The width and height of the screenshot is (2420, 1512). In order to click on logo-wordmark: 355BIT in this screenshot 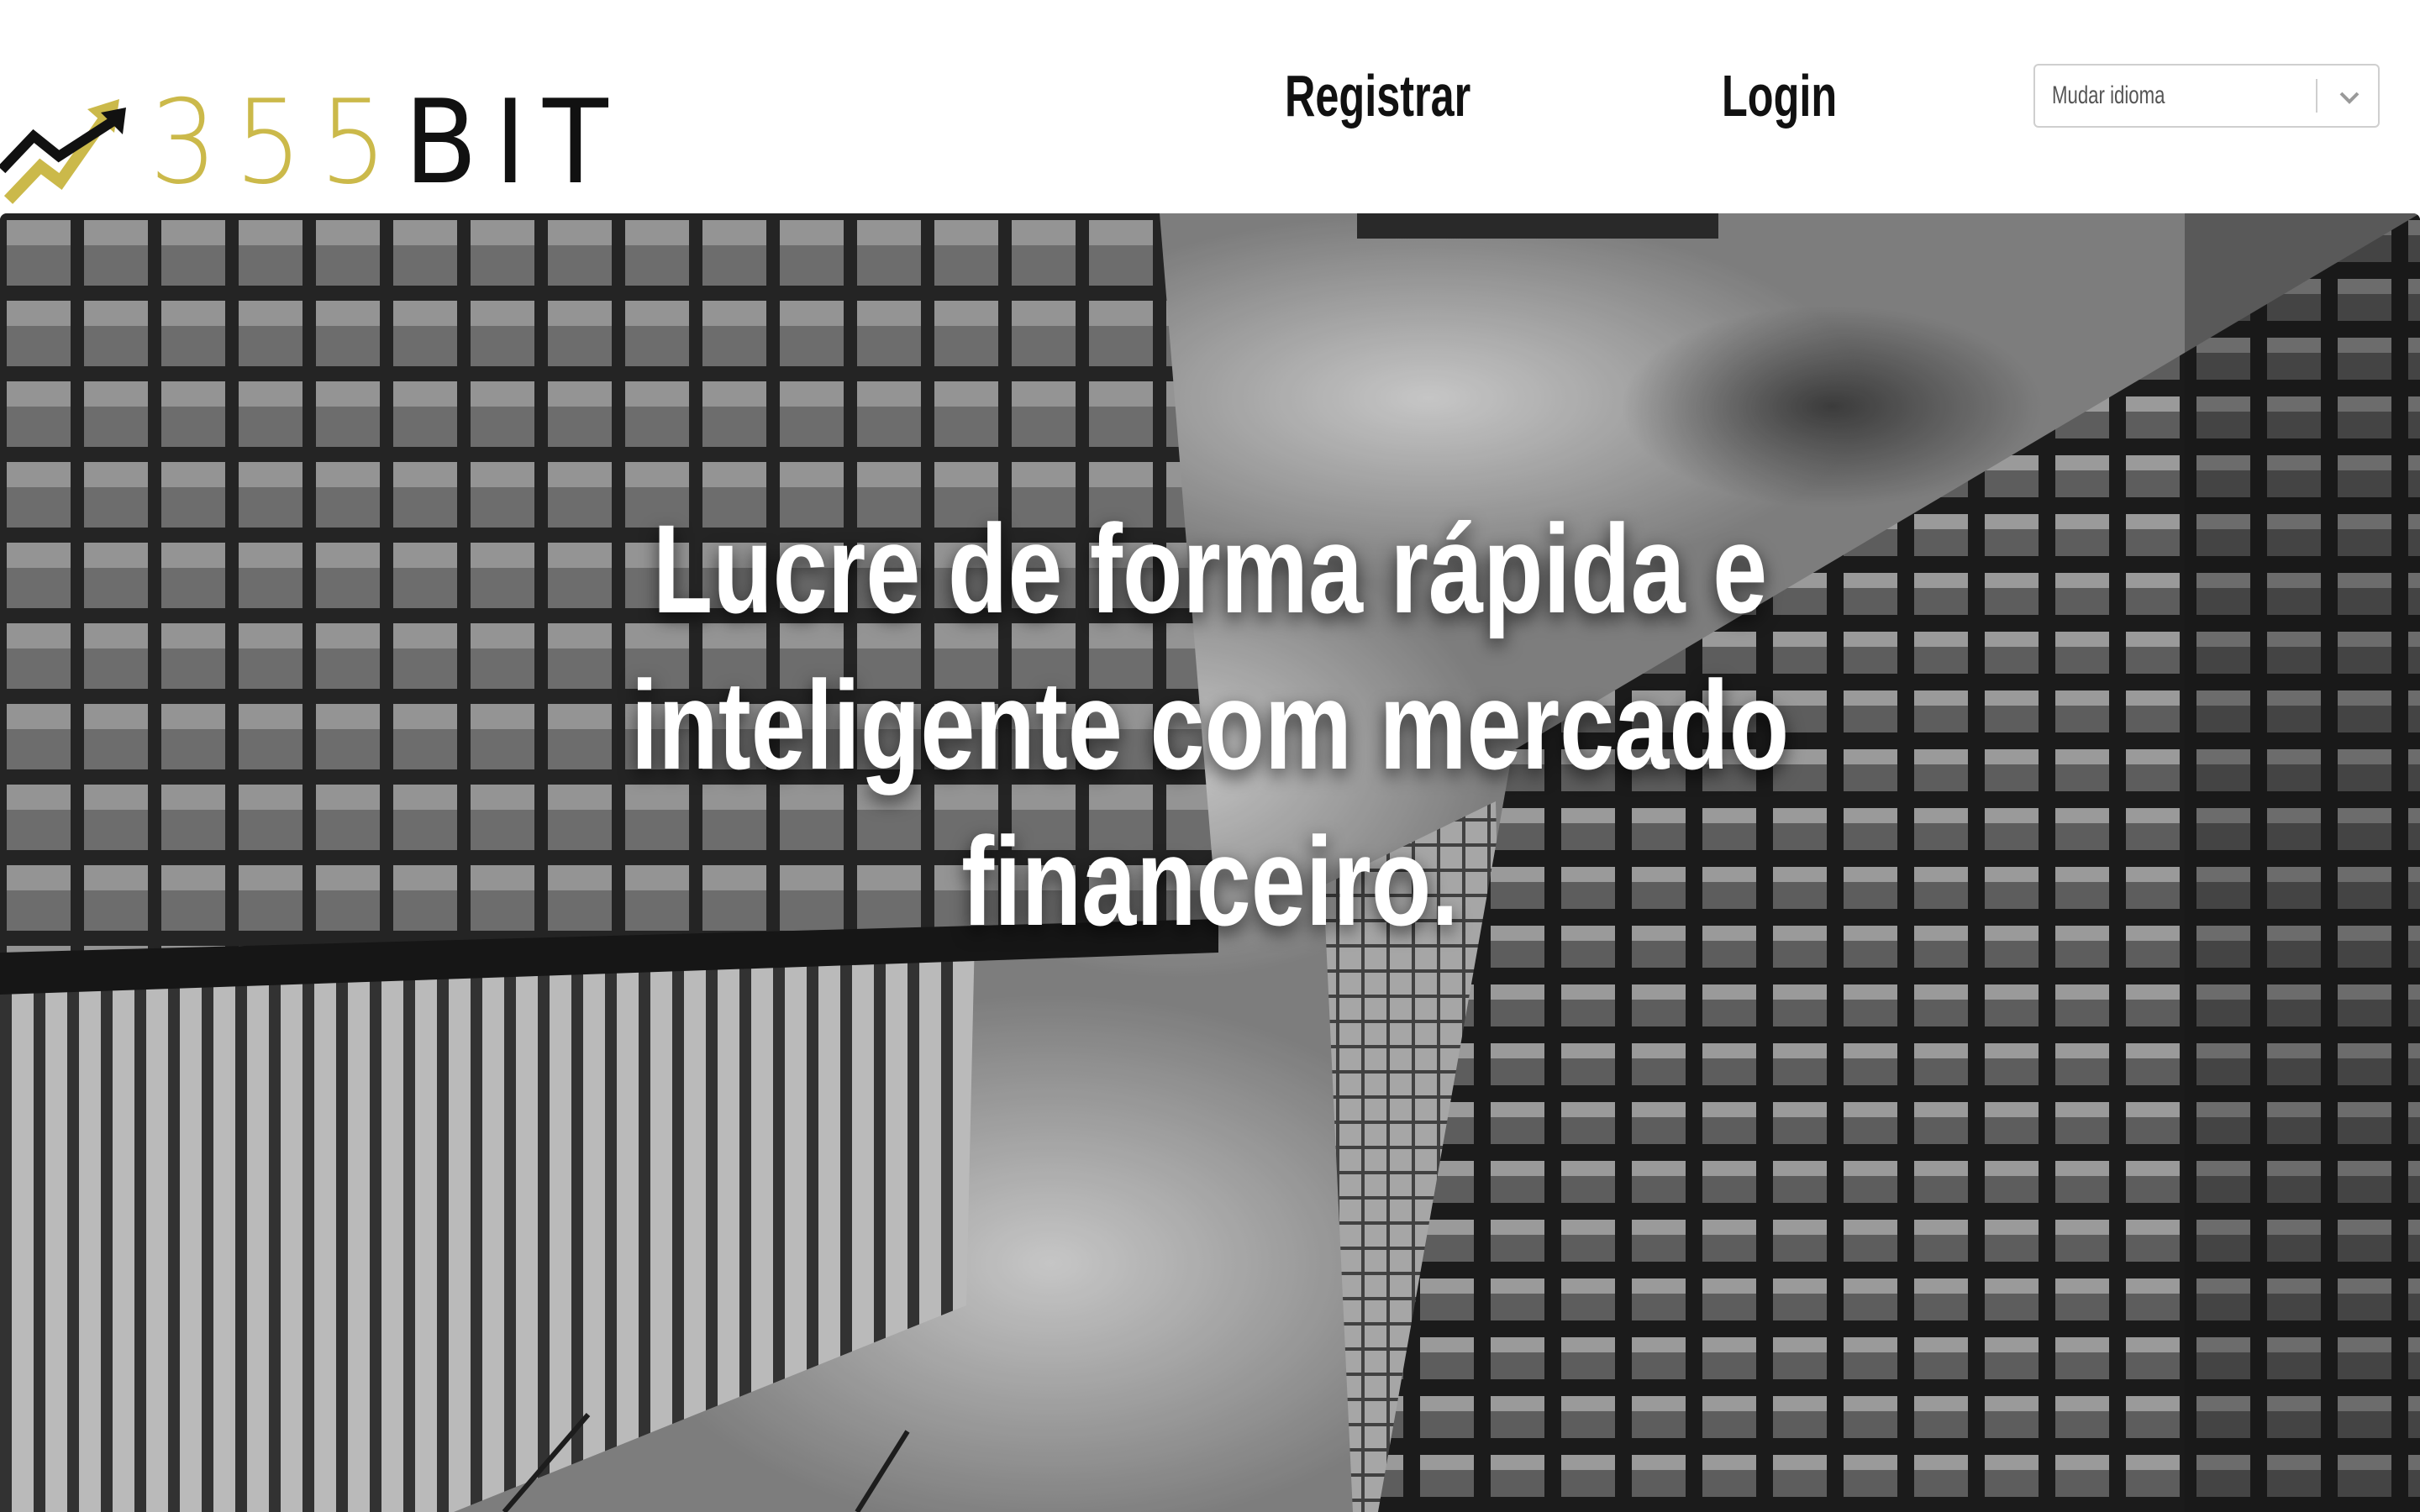, I will do `click(387, 143)`.